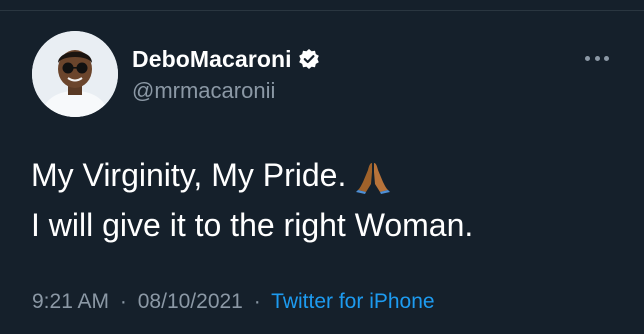 This screenshot has width=644, height=334. I want to click on tweet-line-text: My Virginity, My Pride., so click(189, 175).